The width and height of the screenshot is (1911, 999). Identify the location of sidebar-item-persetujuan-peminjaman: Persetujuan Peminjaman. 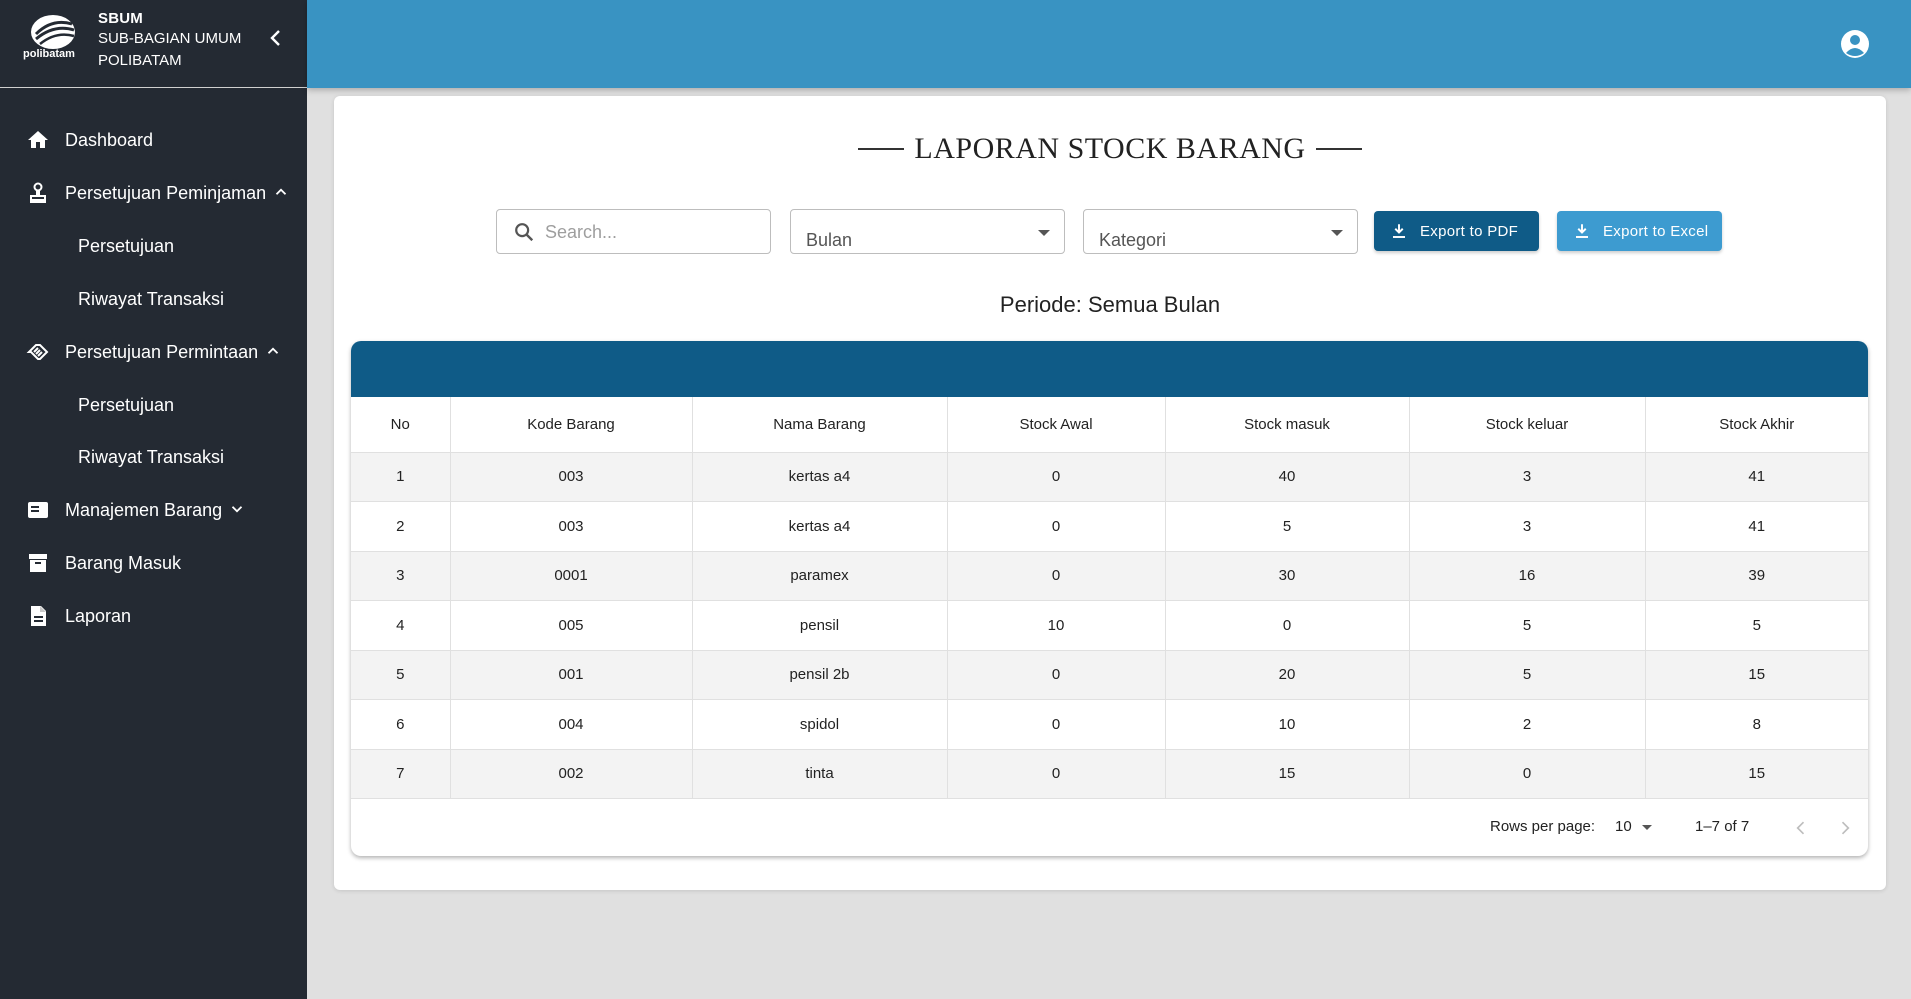
(153, 193).